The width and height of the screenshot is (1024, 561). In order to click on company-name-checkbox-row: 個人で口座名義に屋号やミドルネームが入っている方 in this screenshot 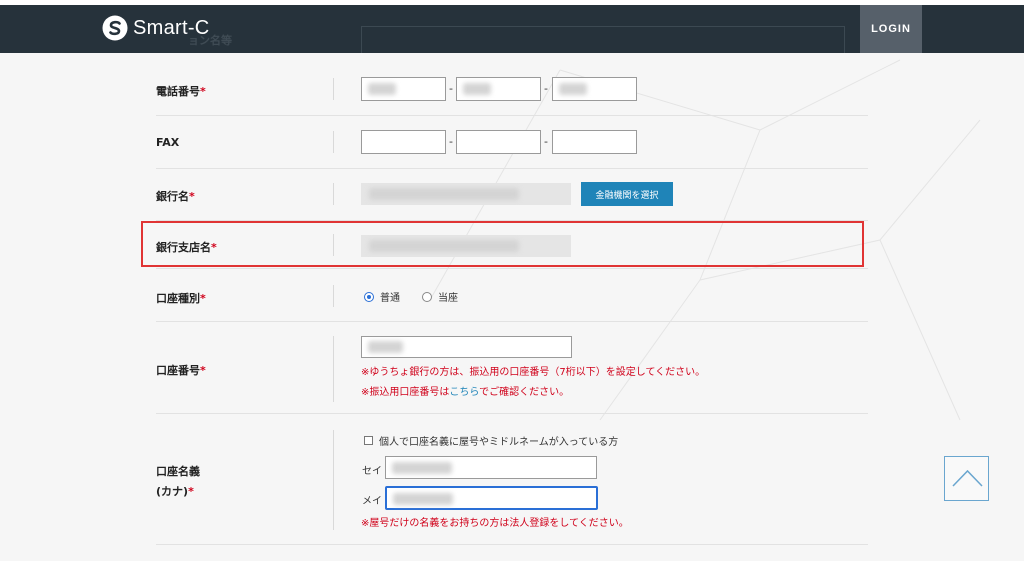, I will do `click(491, 440)`.